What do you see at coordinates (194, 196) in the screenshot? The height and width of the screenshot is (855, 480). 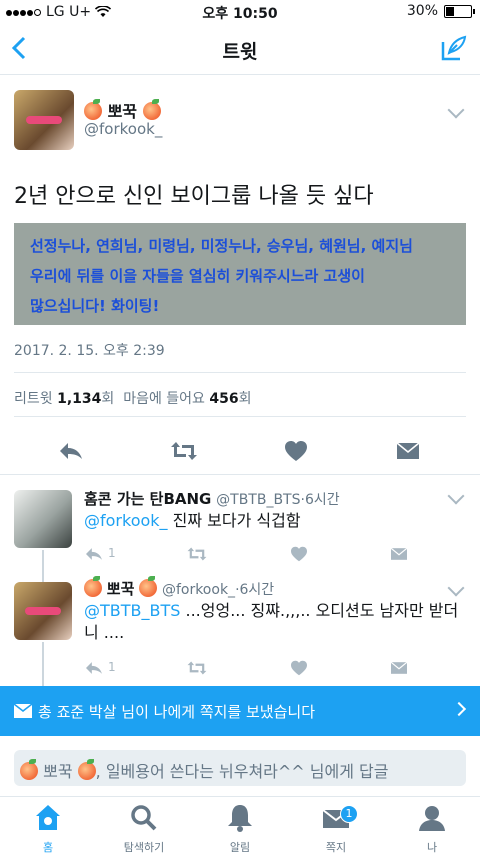 I see `tweet-text: 2년 안으로 신인 보이그룹 나올 듯 싶다` at bounding box center [194, 196].